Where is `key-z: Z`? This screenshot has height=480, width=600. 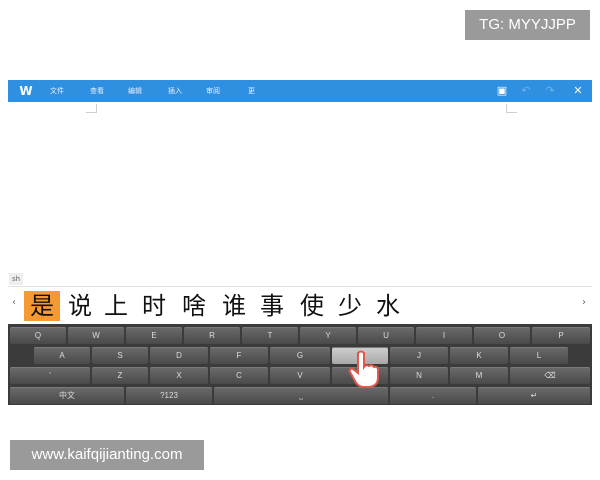 key-z: Z is located at coordinates (120, 375).